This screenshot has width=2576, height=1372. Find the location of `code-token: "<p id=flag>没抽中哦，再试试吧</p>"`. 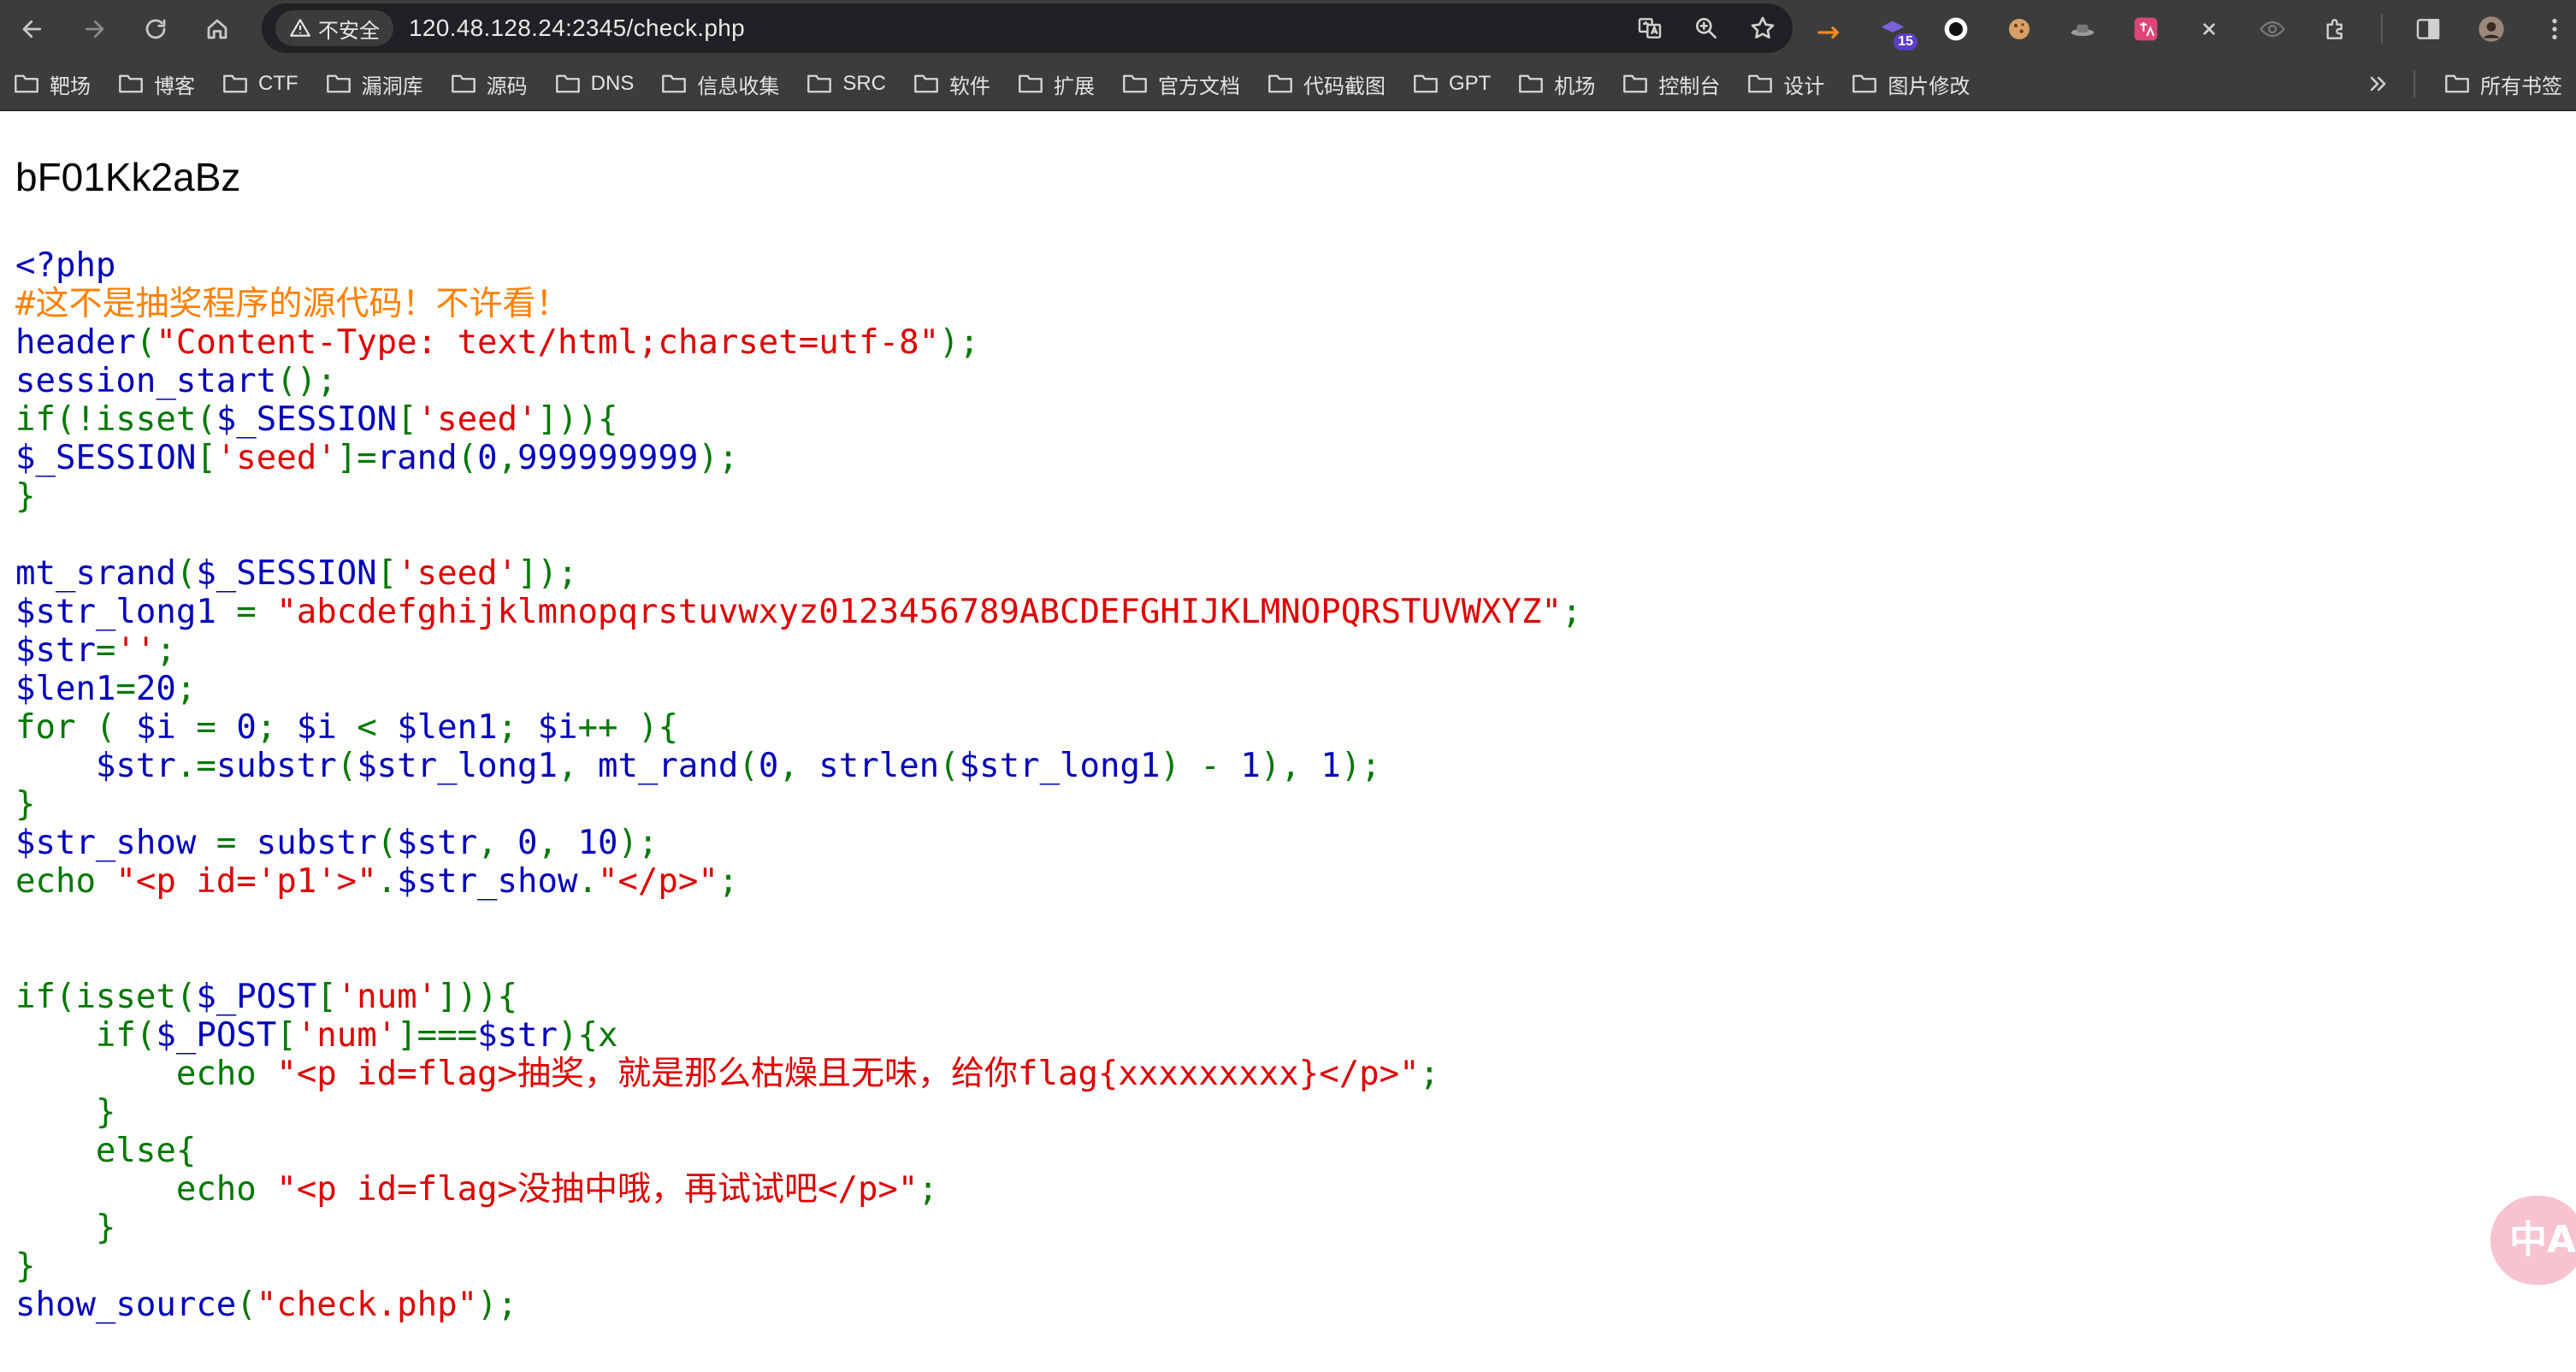

code-token: "<p id=flag>没抽中哦，再试试吧</p>" is located at coordinates (597, 1189).